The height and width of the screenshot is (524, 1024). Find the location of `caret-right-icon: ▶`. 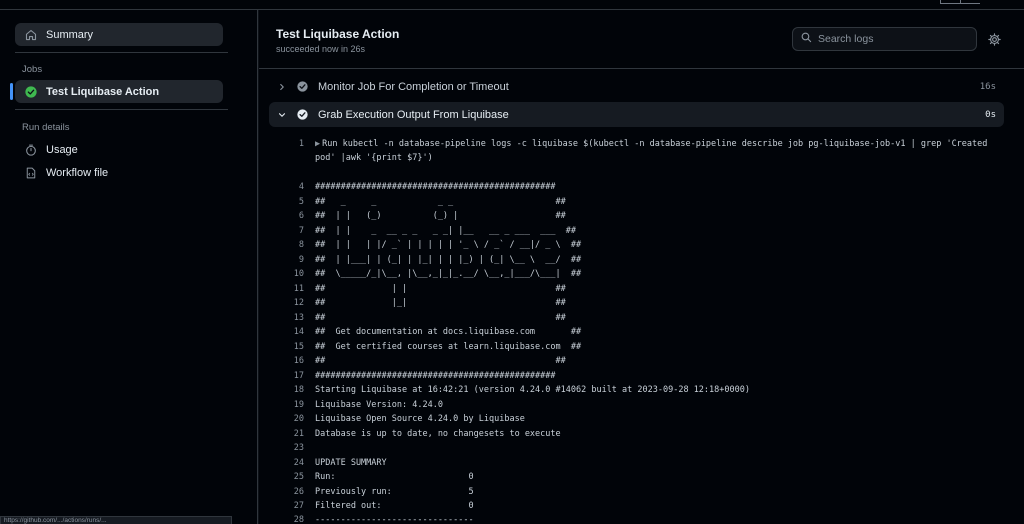

caret-right-icon: ▶ is located at coordinates (317, 144).